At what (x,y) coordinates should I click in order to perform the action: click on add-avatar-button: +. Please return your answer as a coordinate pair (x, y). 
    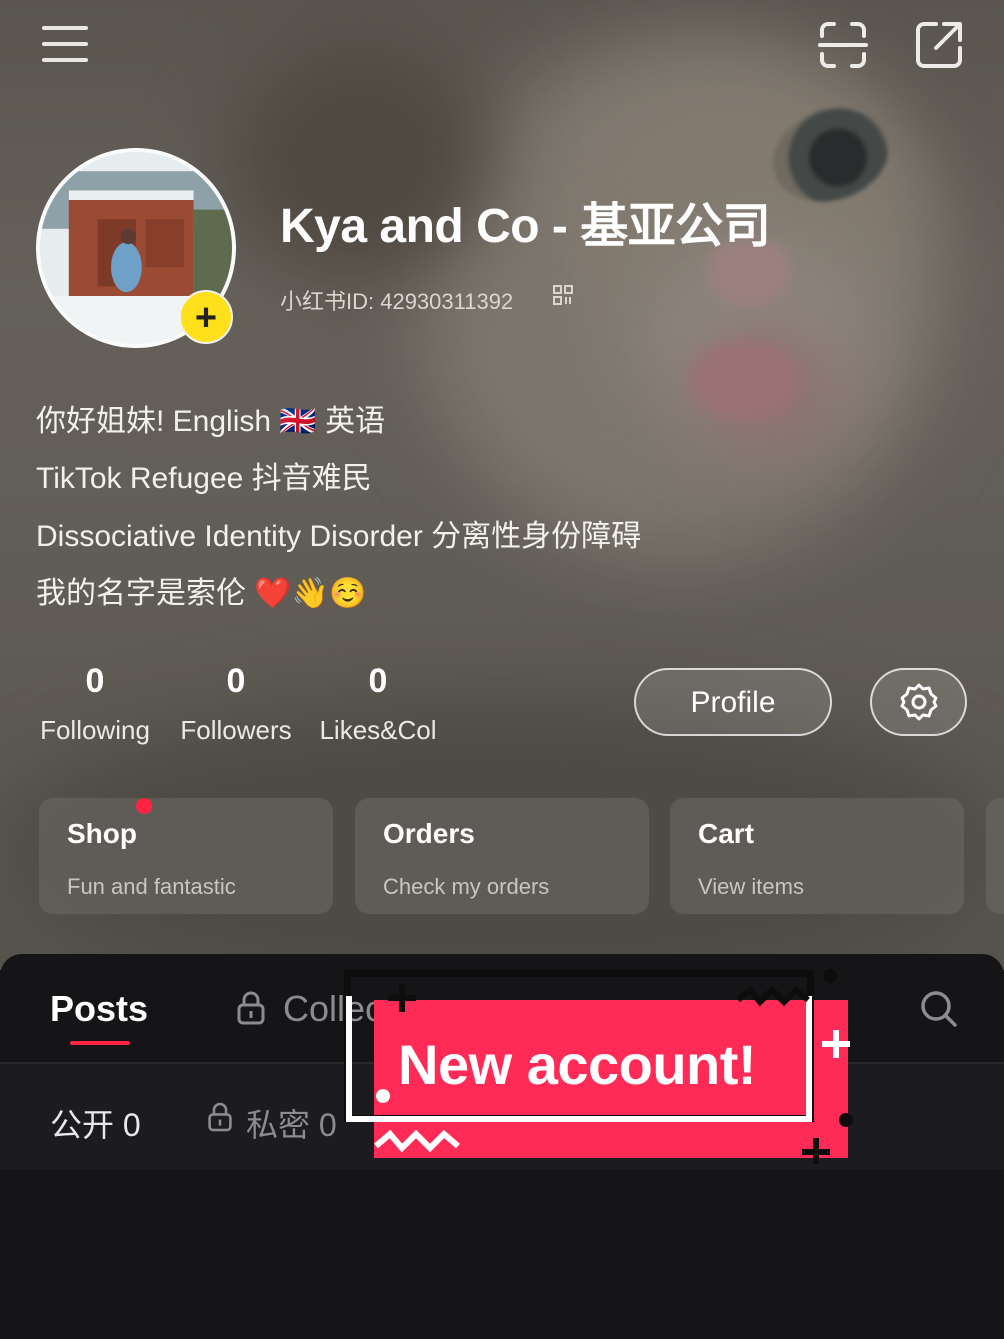
    Looking at the image, I should click on (206, 317).